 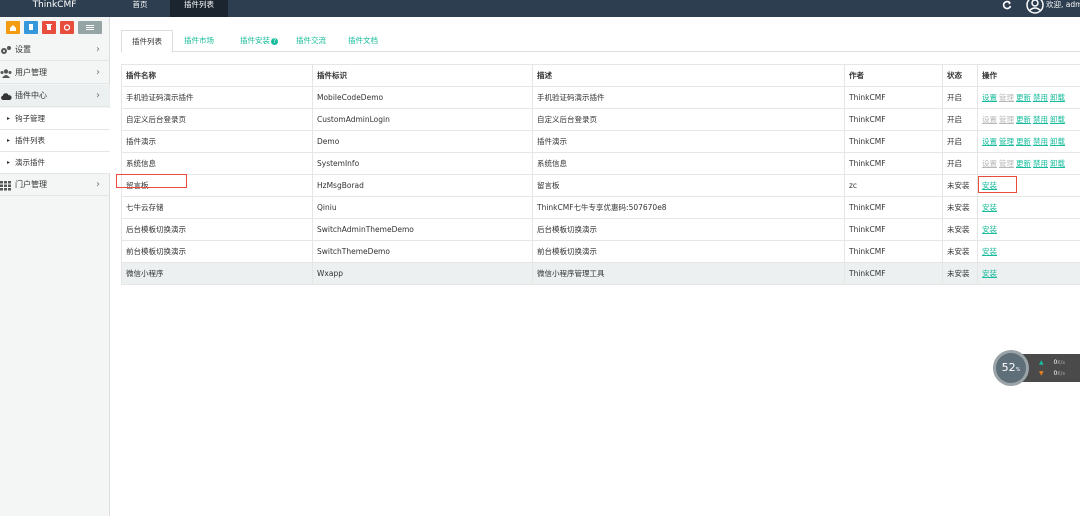 I want to click on shortcut-trash-button, so click(x=49, y=27).